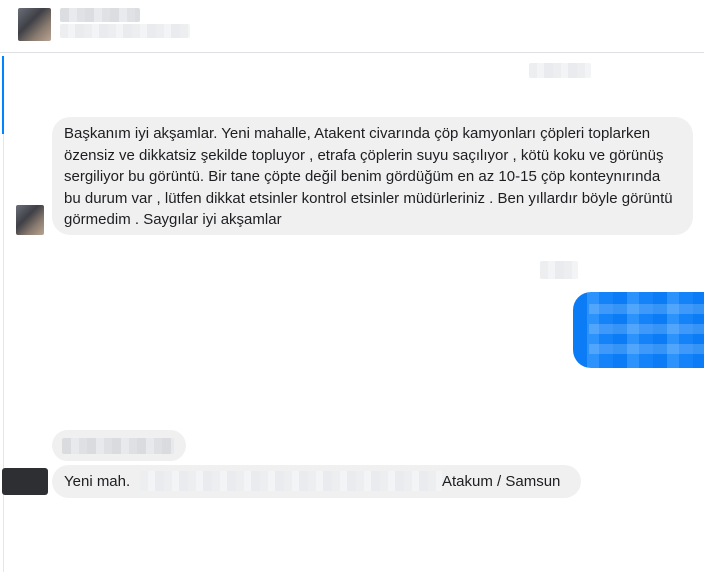  What do you see at coordinates (3, 95) in the screenshot?
I see `thread-accent-bar` at bounding box center [3, 95].